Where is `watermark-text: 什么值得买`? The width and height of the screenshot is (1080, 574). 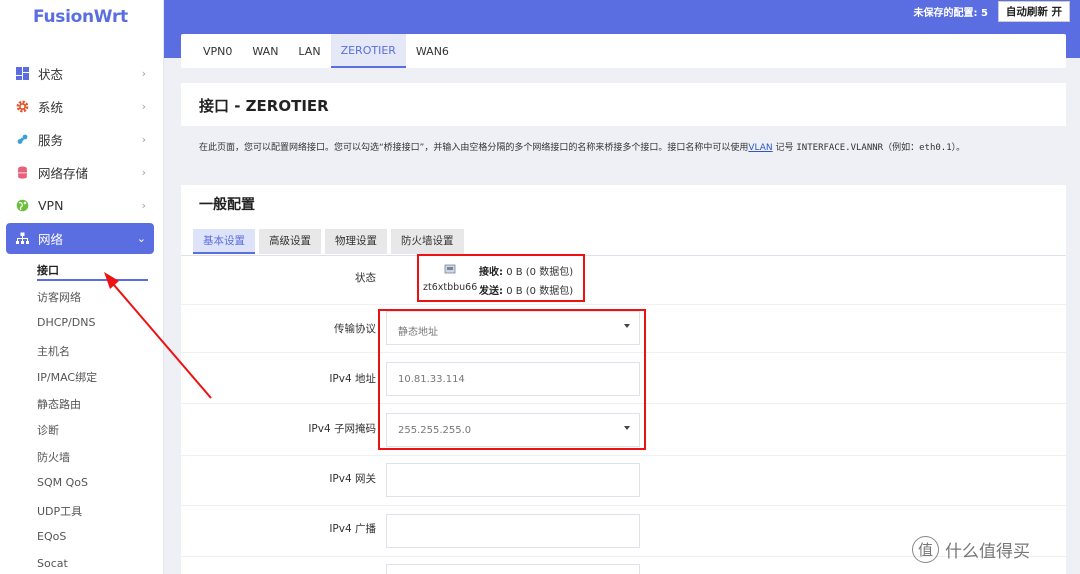 watermark-text: 什么值得买 is located at coordinates (987, 552).